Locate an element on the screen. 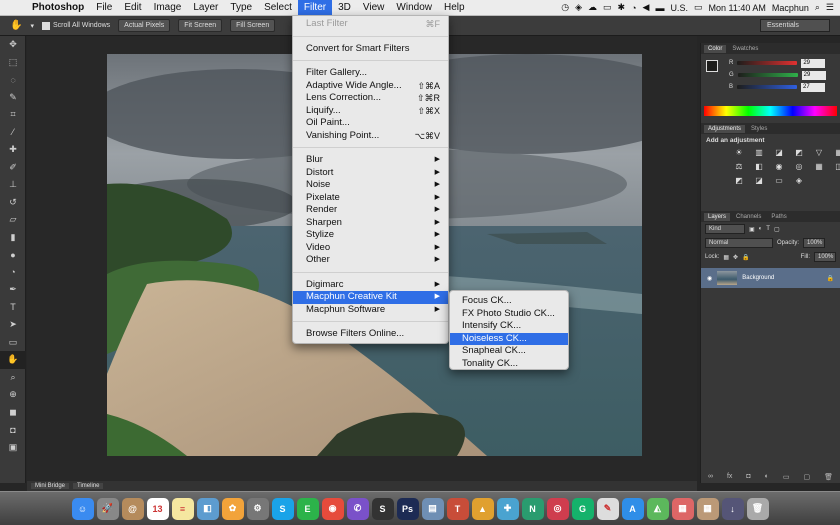  filter-pixel-icon: ▣ is located at coordinates (752, 229).